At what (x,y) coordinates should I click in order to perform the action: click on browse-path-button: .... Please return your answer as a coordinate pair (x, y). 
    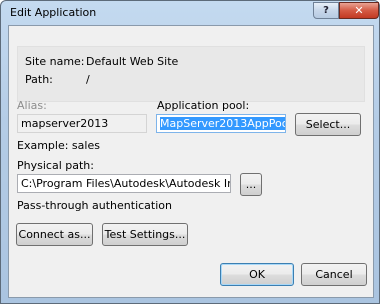
    Looking at the image, I should click on (251, 184).